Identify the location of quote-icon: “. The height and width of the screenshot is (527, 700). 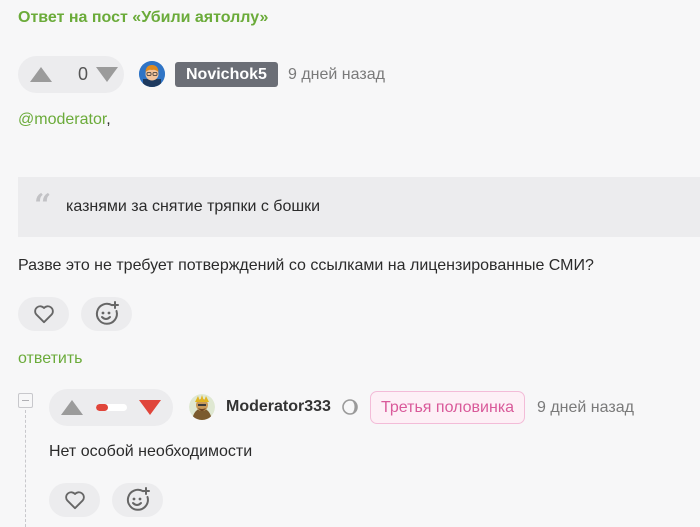
(43, 205).